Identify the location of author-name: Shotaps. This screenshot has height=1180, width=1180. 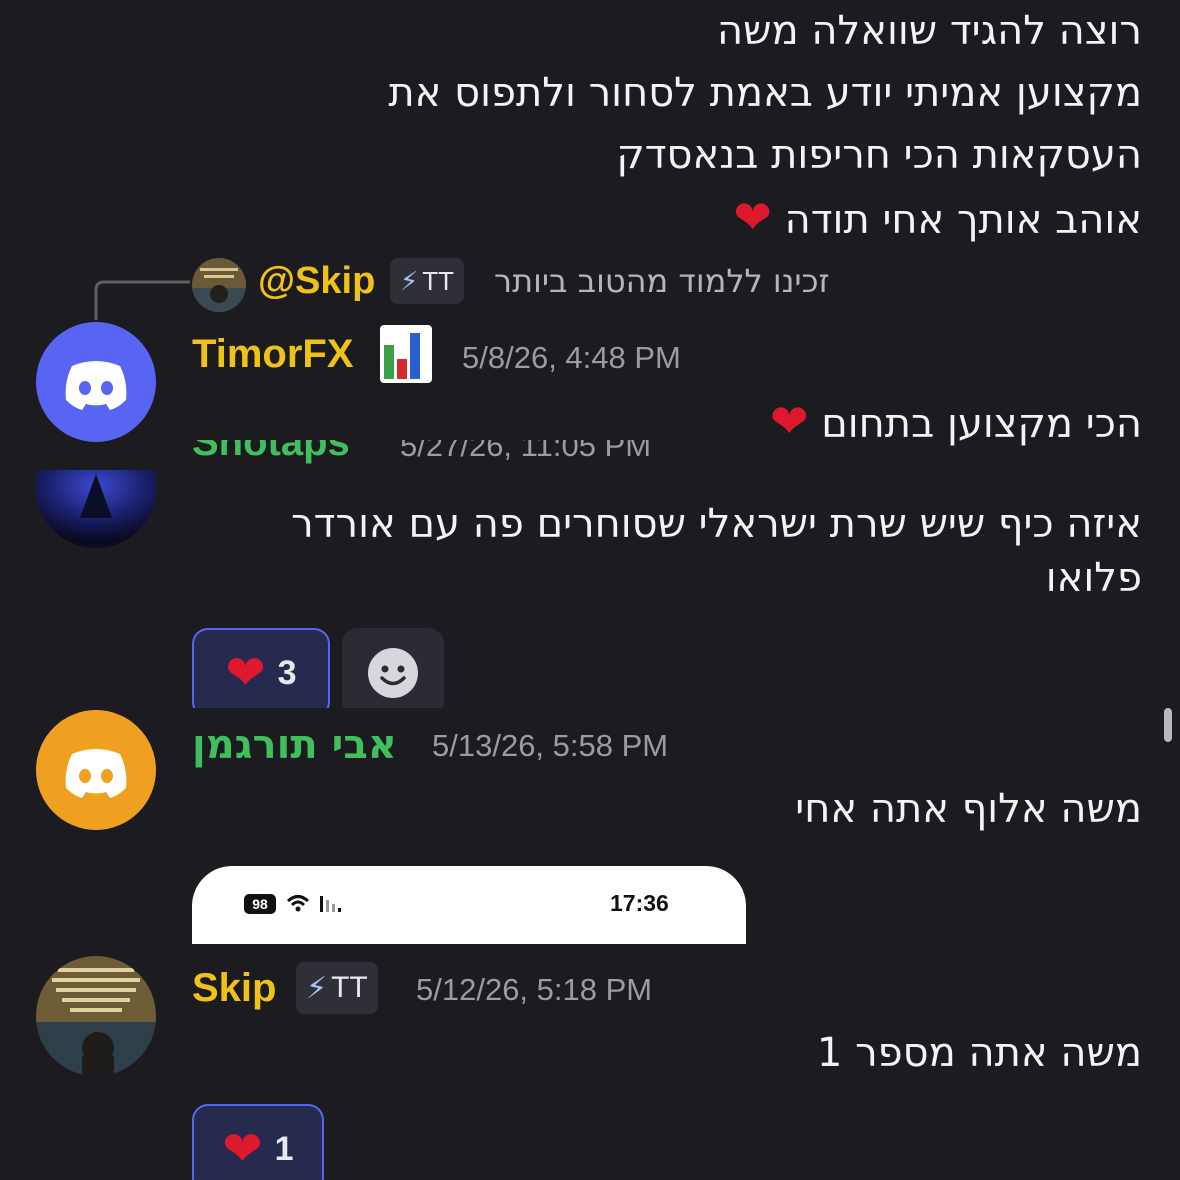
(271, 452).